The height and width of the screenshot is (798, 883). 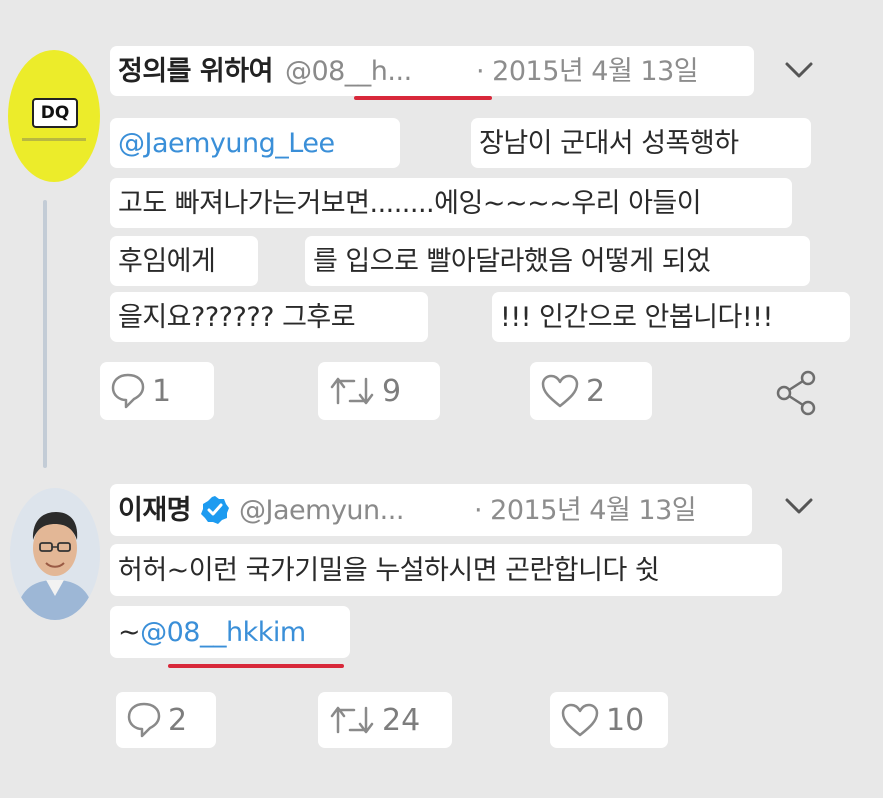 What do you see at coordinates (557, 261) in the screenshot?
I see `tweet1-text-line3b: 를 입으로 빨아달라했음 어떻게 되었` at bounding box center [557, 261].